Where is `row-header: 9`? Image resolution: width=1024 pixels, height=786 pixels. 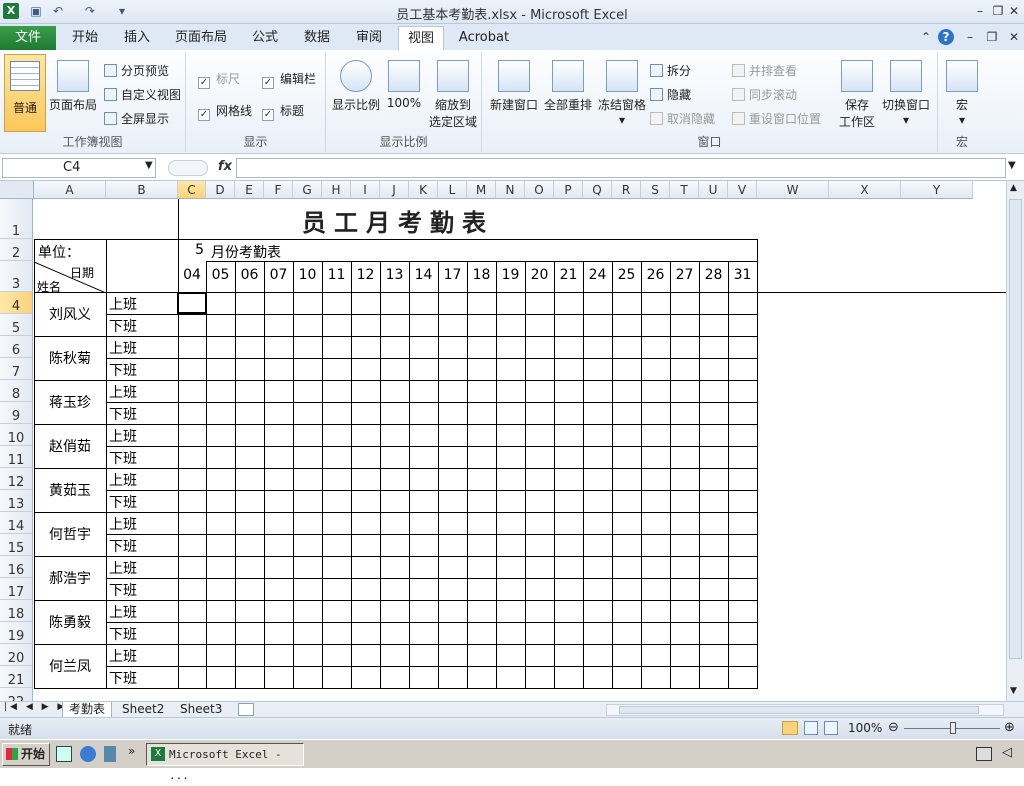
row-header: 9 is located at coordinates (16, 413).